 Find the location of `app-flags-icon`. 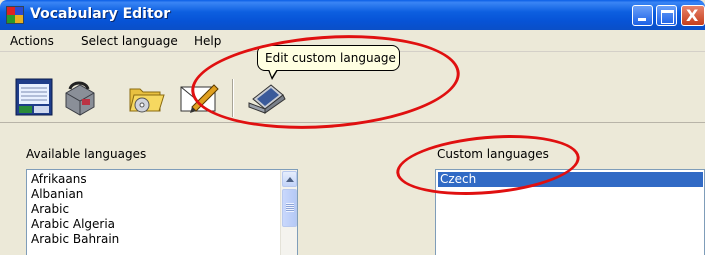

app-flags-icon is located at coordinates (15, 15).